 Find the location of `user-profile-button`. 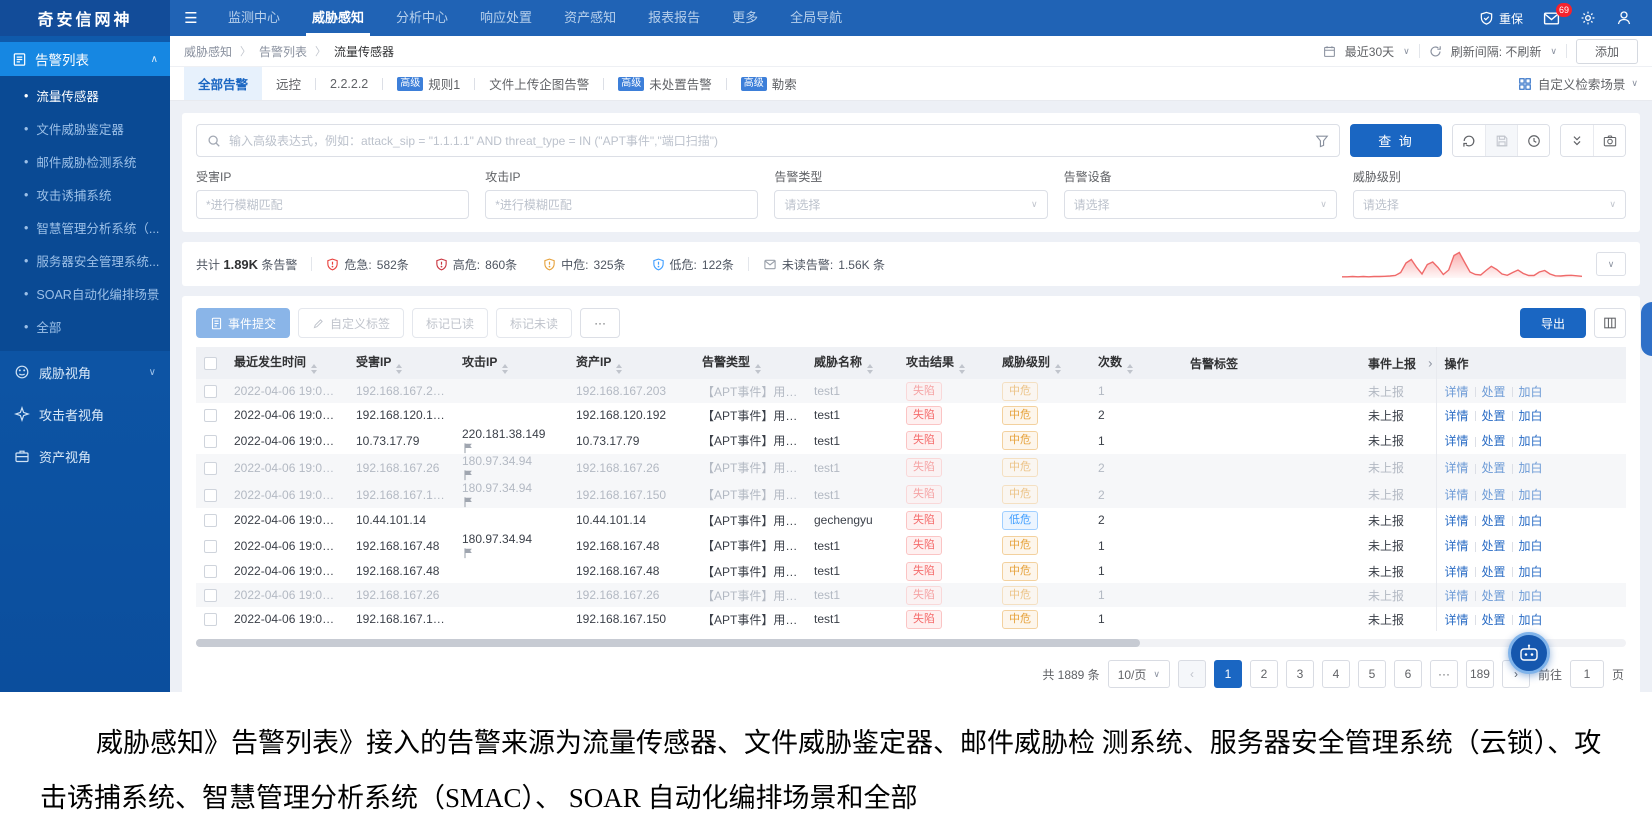

user-profile-button is located at coordinates (1624, 18).